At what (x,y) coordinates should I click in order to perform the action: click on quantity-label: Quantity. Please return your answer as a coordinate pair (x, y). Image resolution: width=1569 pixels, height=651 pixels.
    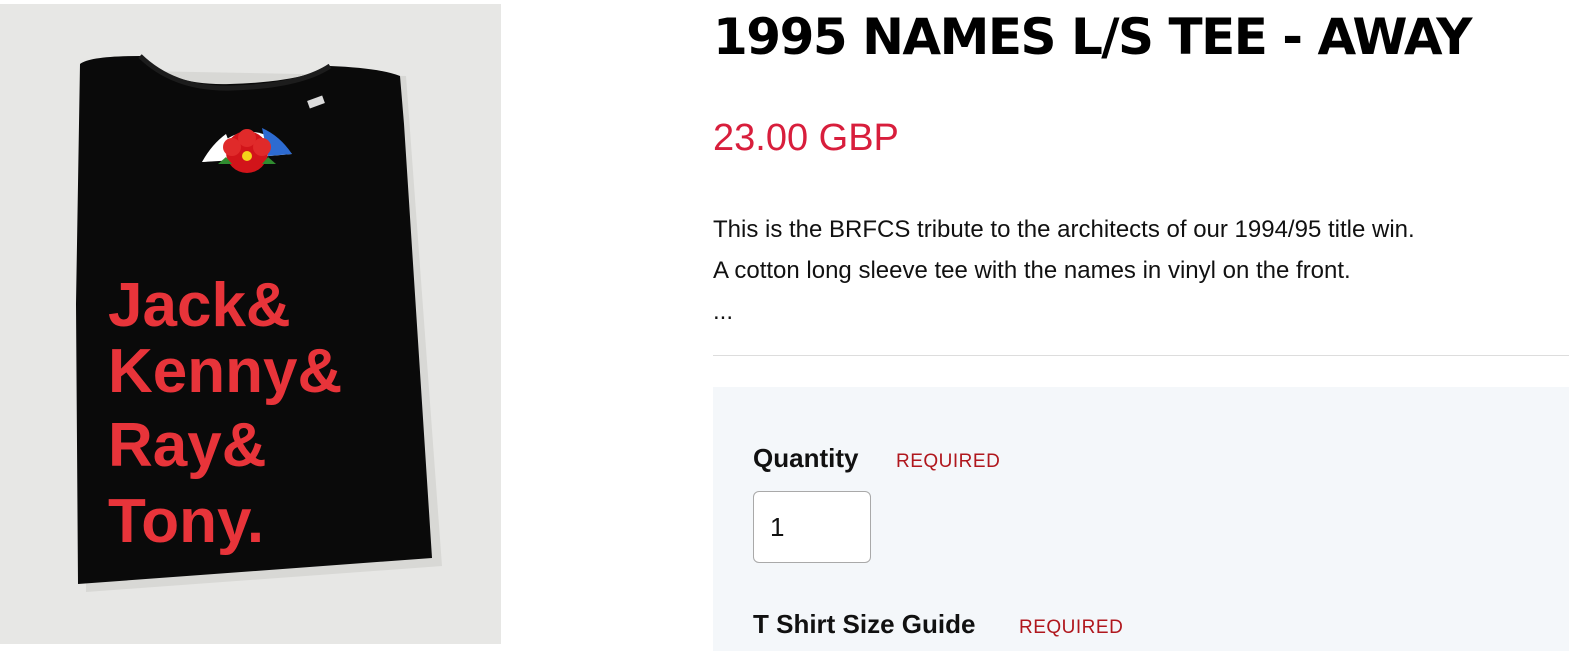
    Looking at the image, I should click on (806, 458).